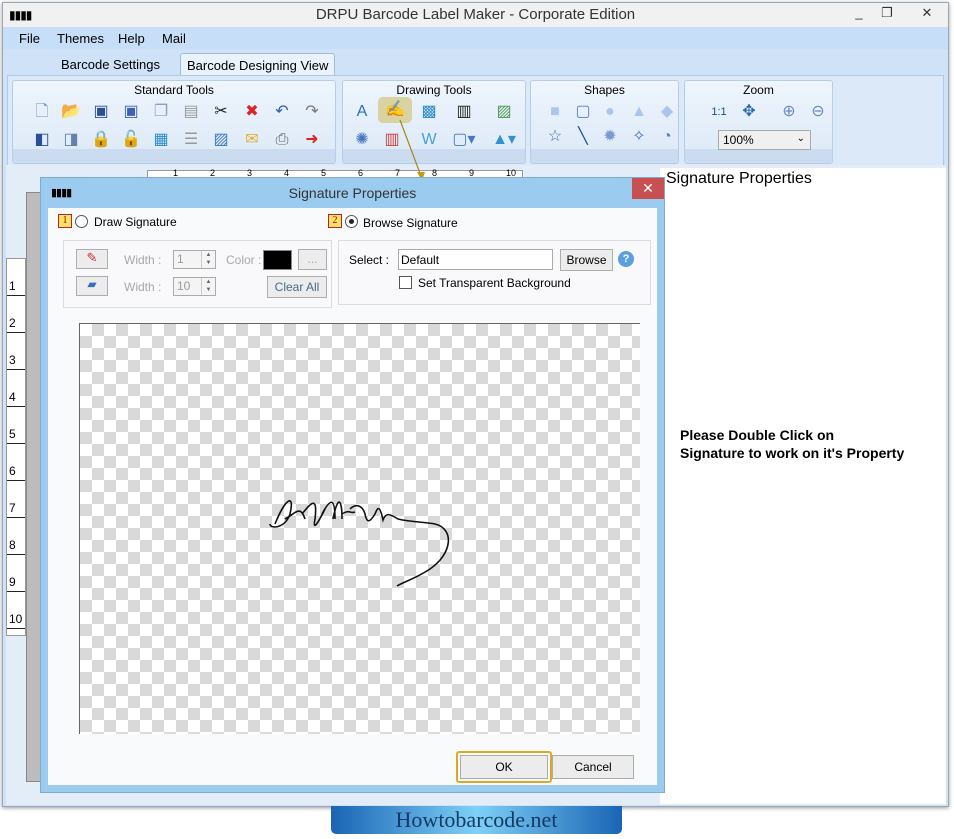  What do you see at coordinates (504, 767) in the screenshot?
I see `ok-button: OK` at bounding box center [504, 767].